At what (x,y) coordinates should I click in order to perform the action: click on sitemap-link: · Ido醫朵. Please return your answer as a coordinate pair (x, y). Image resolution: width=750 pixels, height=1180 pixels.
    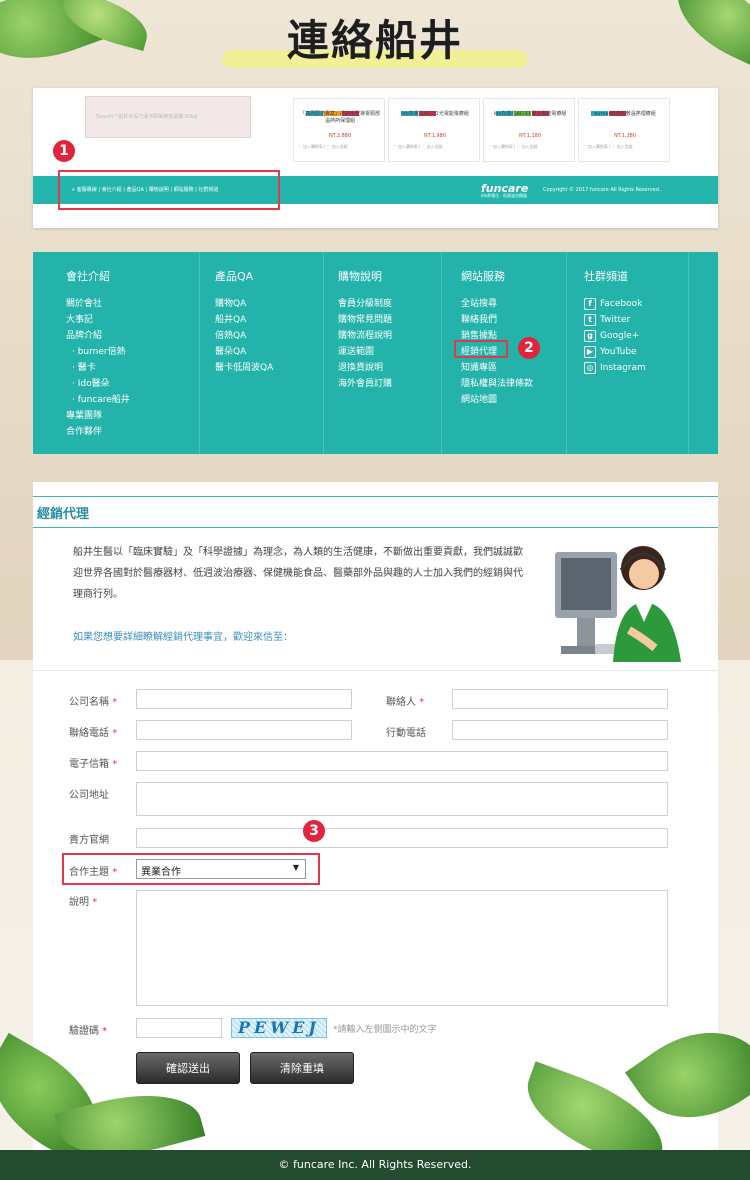
    Looking at the image, I should click on (98, 384).